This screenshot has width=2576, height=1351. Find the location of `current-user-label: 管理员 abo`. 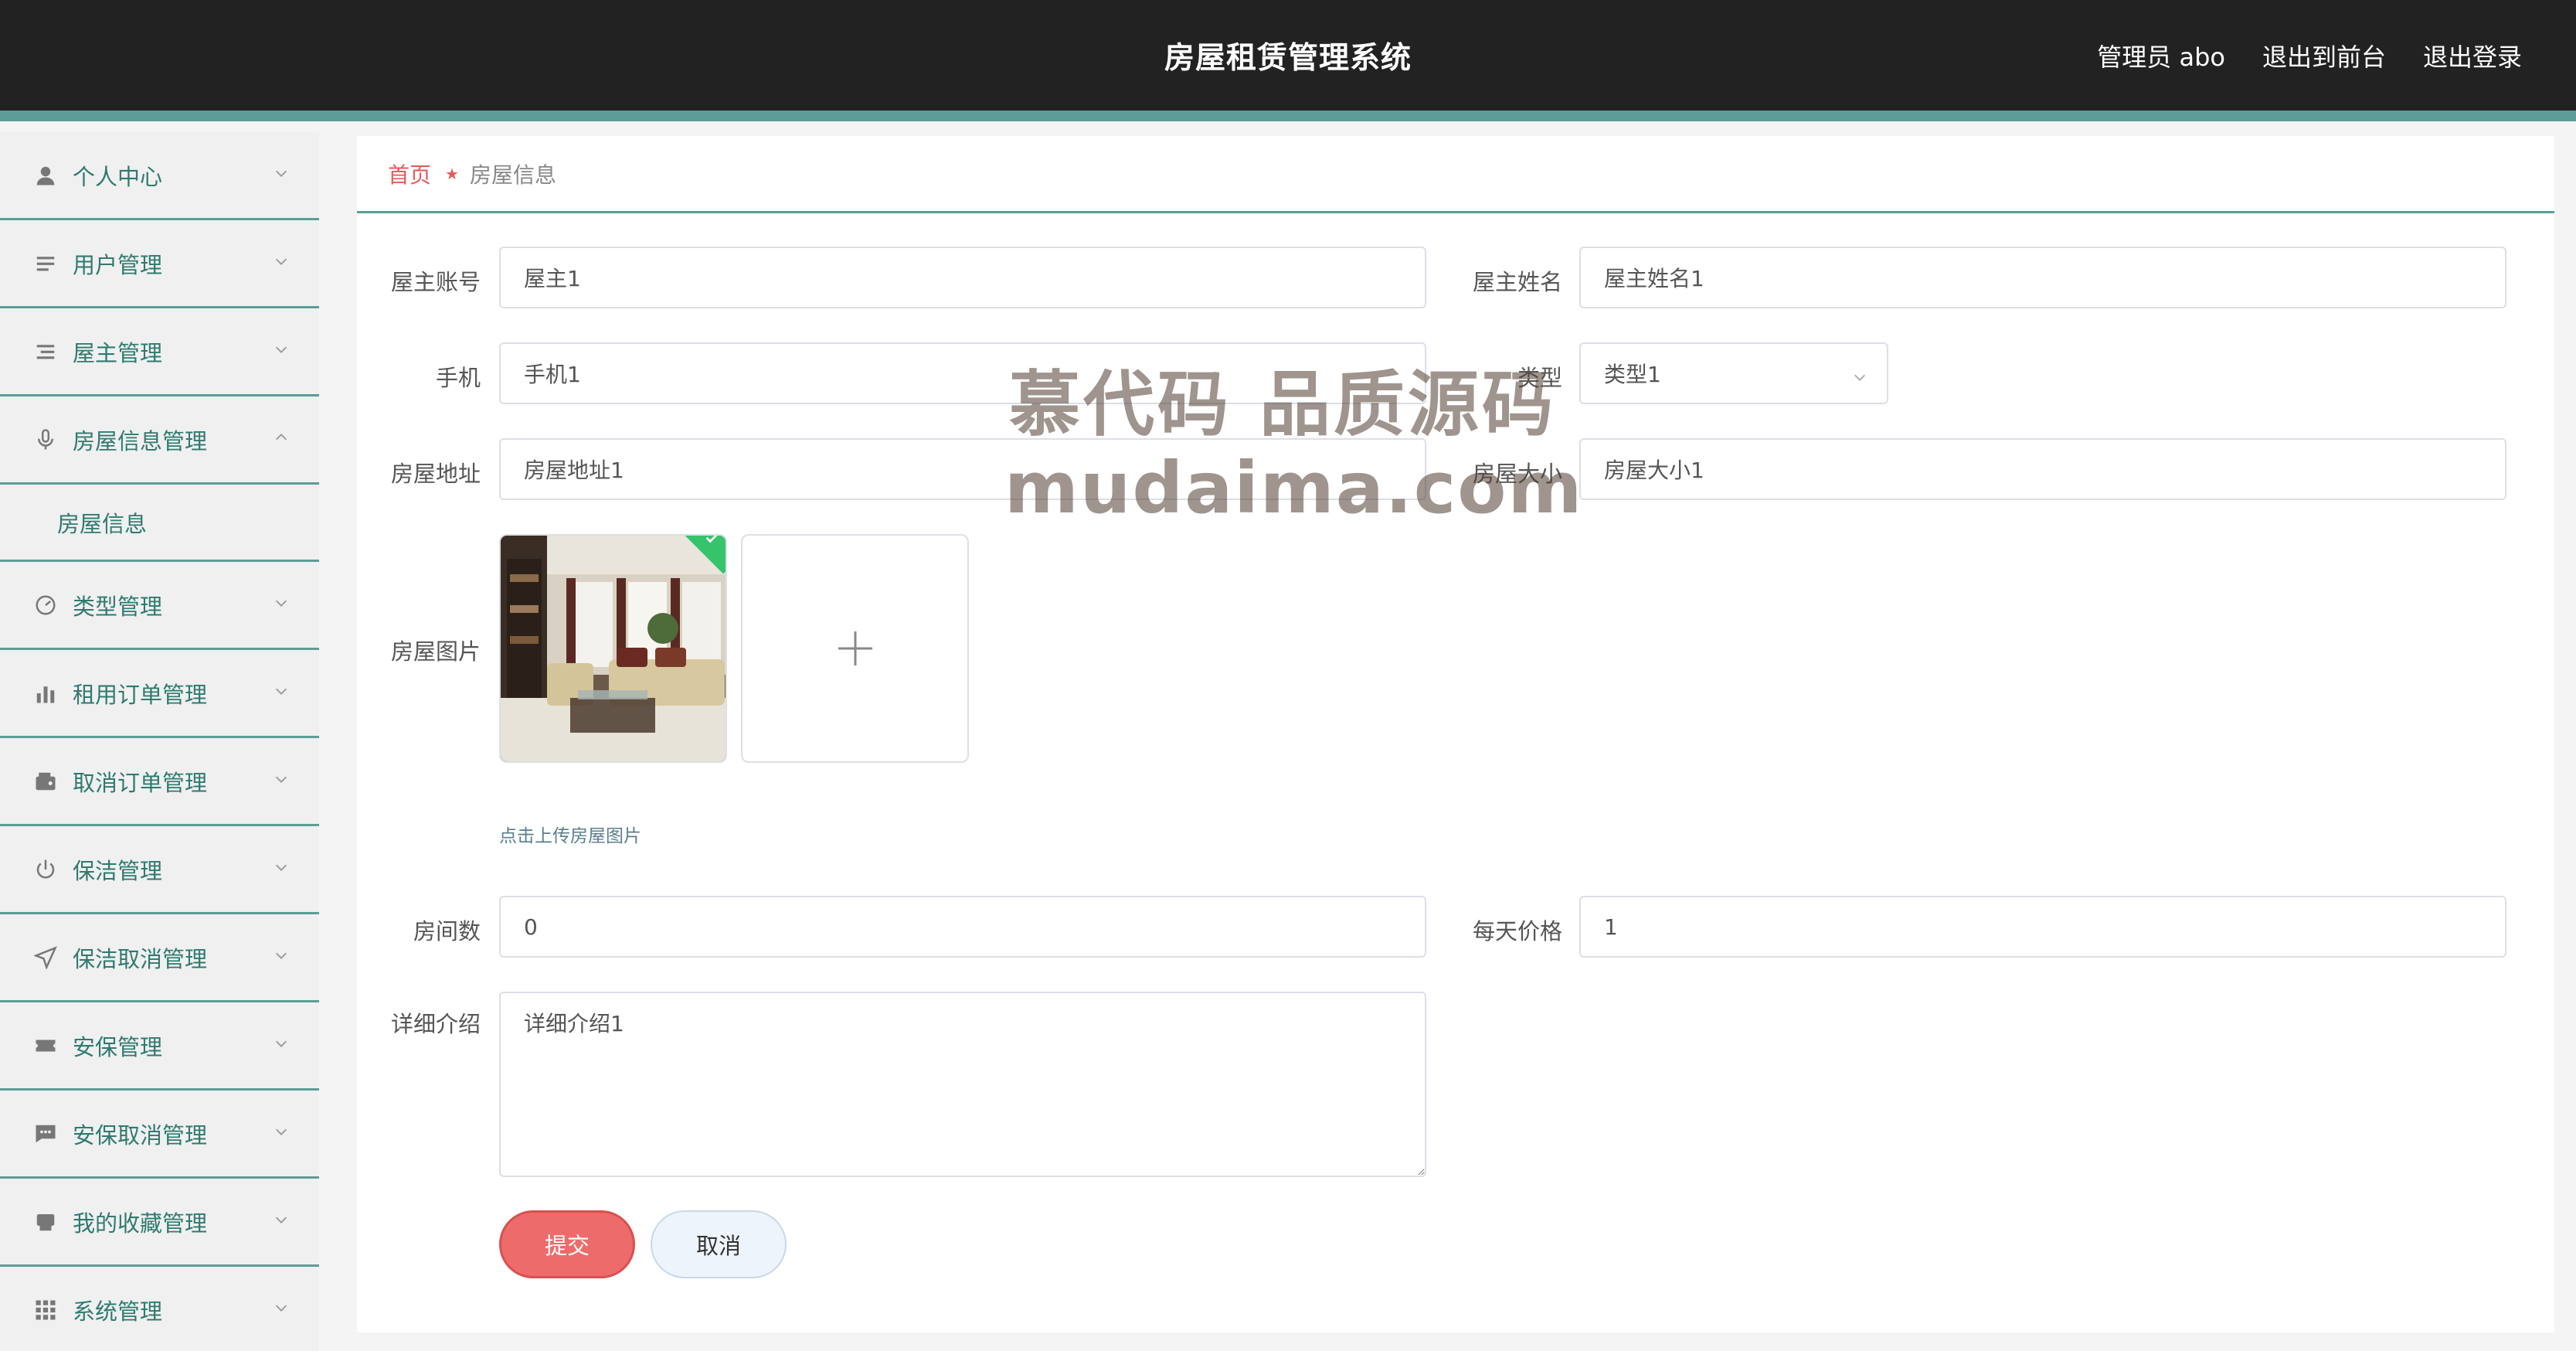

current-user-label: 管理员 abo is located at coordinates (2161, 57).